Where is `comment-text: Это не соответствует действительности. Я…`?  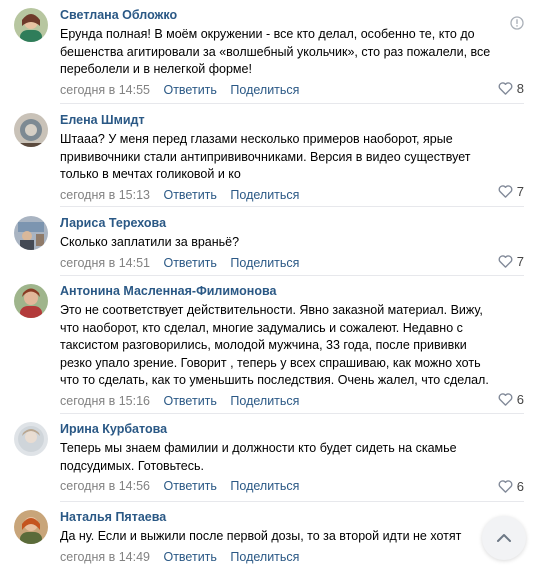
comment-text: Это не соответствует действительности. Я… is located at coordinates (274, 345).